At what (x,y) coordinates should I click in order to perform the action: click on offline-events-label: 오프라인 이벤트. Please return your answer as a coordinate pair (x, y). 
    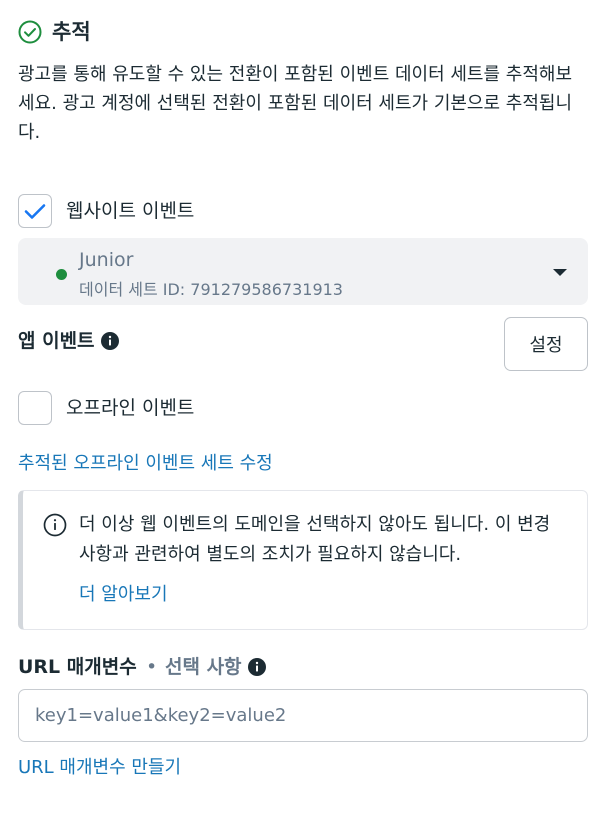
    Looking at the image, I should click on (130, 408).